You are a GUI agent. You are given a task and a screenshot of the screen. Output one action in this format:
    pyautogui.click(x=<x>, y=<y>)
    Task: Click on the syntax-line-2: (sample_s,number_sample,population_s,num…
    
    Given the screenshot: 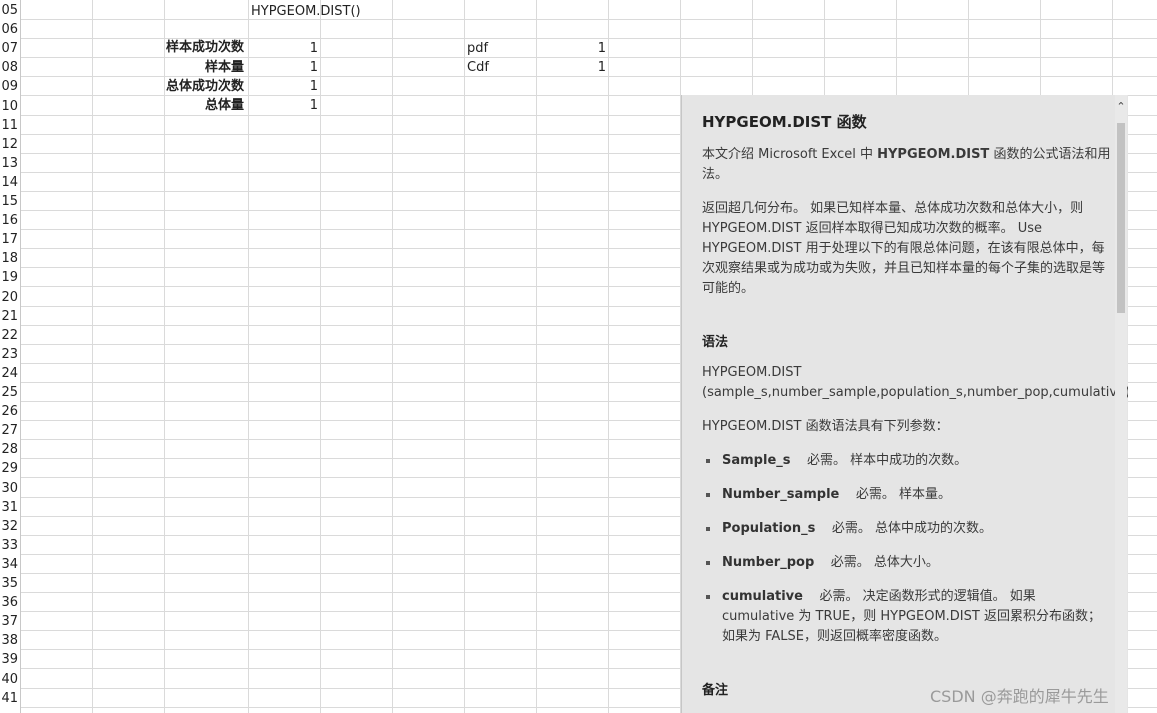 What is the action you would take?
    pyautogui.click(x=915, y=392)
    